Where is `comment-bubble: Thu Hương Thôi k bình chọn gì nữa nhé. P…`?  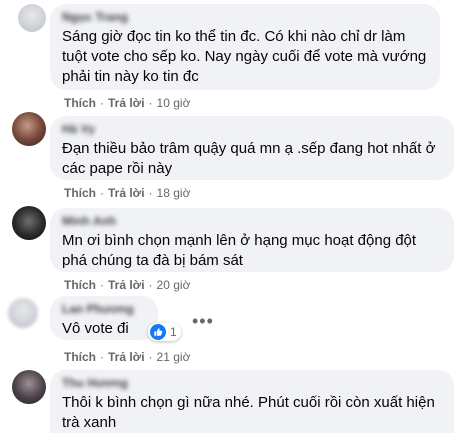
comment-bubble: Thu Hương Thôi k bình chọn gì nữa nhé. P… is located at coordinates (252, 401).